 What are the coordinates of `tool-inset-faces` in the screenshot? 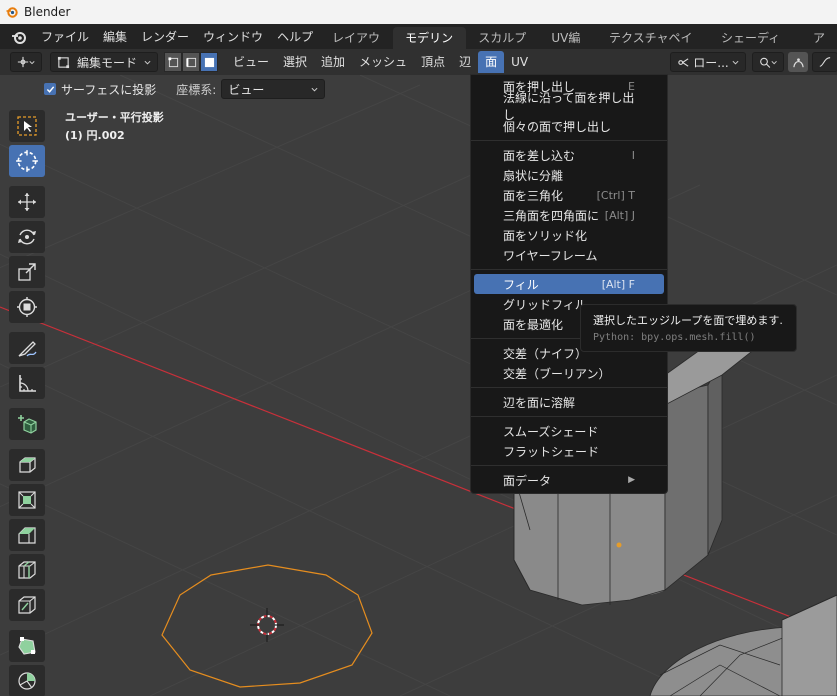 It's located at (27, 500).